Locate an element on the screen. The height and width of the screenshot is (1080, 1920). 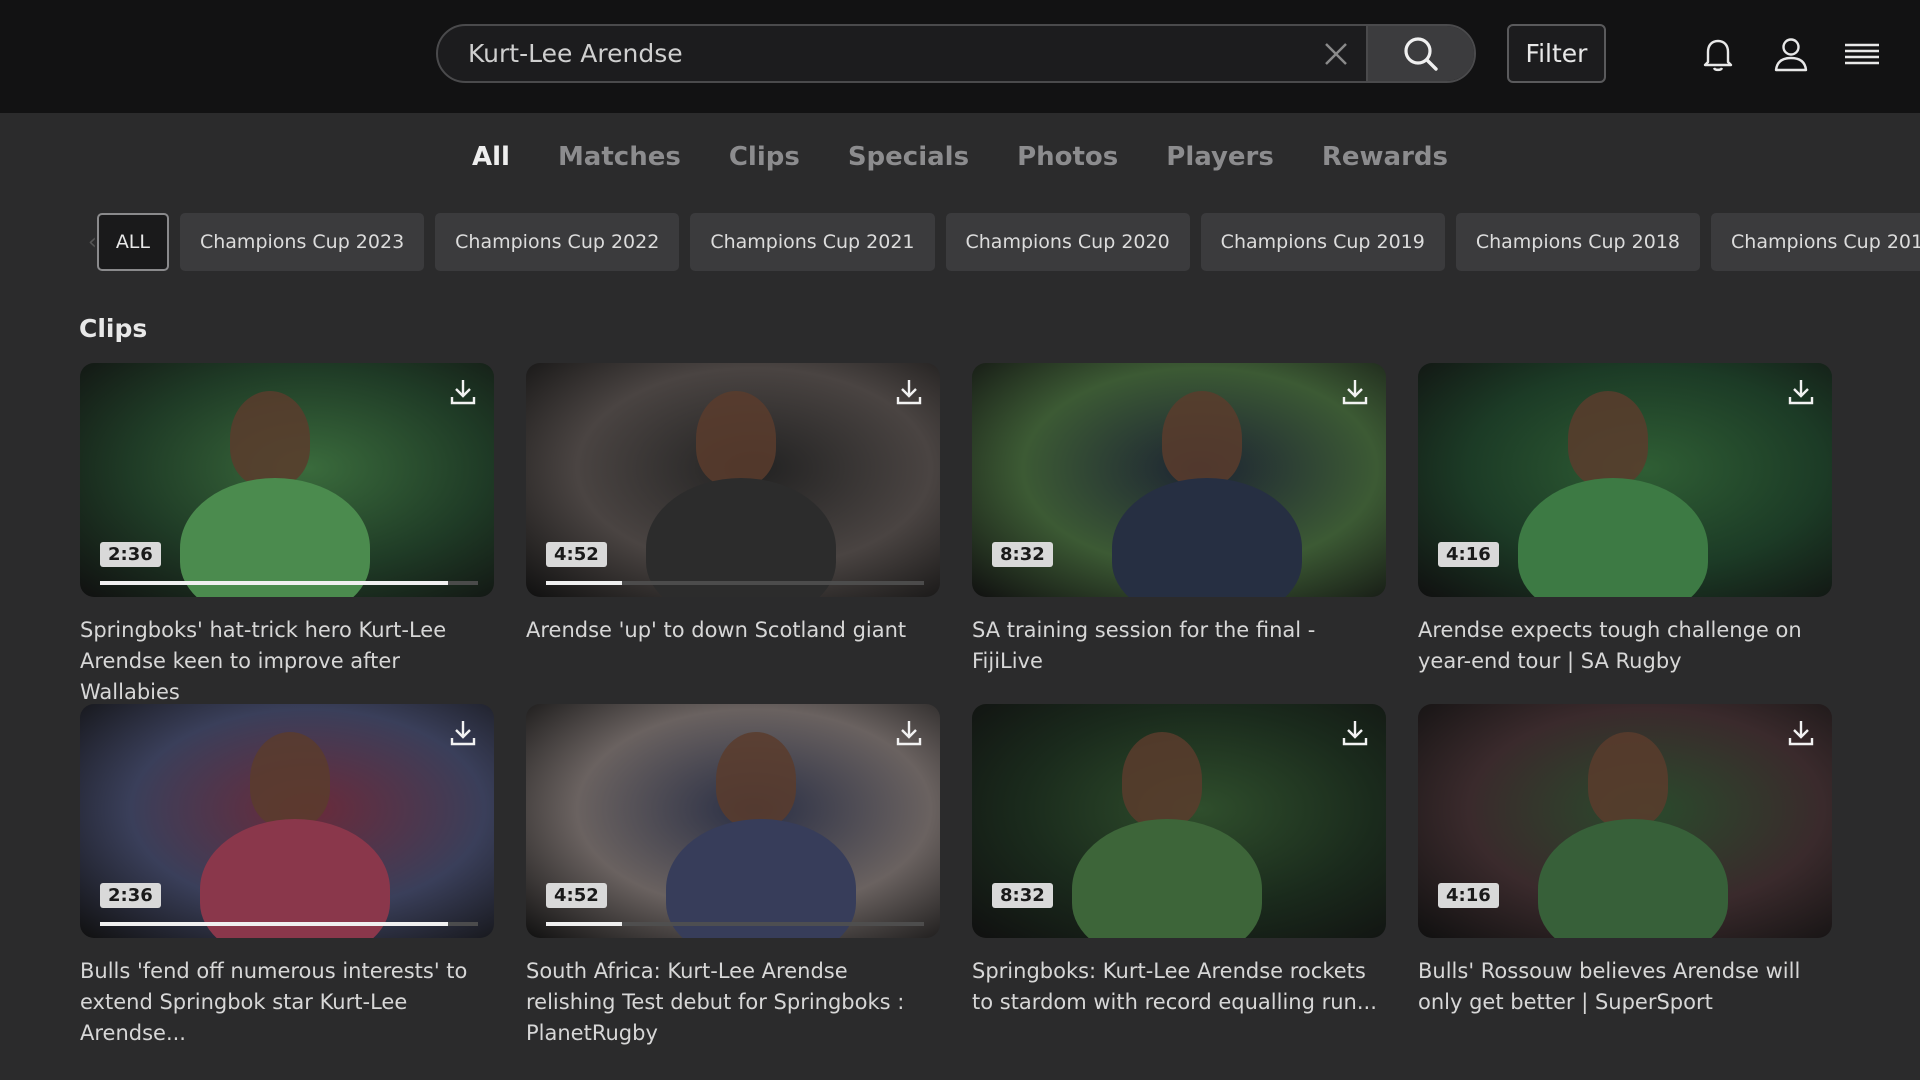
tab-all: All is located at coordinates (491, 157).